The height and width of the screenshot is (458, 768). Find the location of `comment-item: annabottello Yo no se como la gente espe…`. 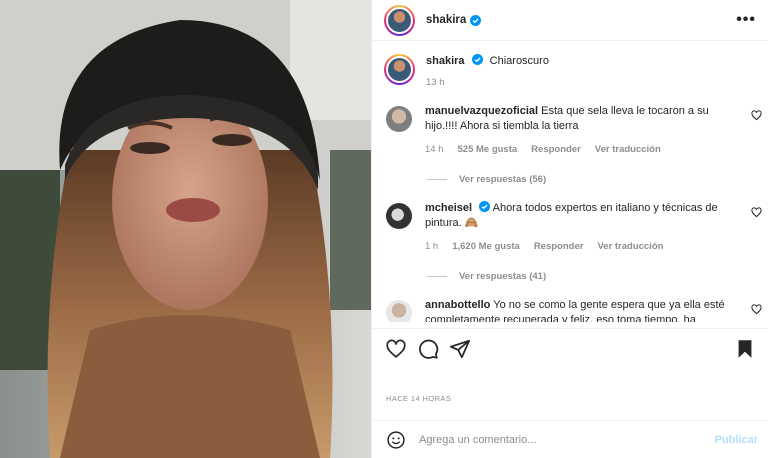

comment-item: annabottello Yo no se como la gente espe… is located at coordinates (570, 310).